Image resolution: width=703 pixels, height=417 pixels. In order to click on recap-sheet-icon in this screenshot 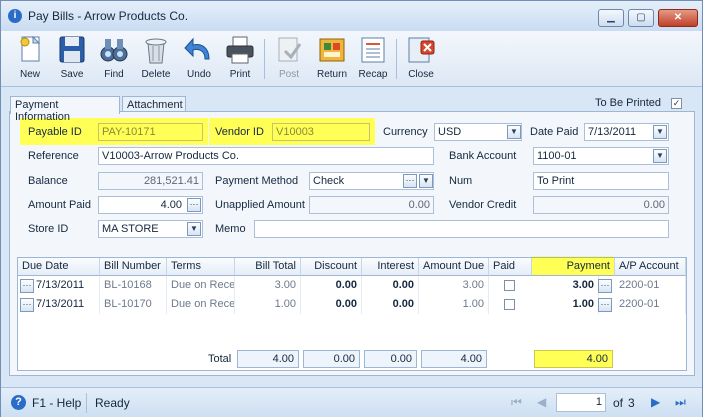, I will do `click(373, 50)`.